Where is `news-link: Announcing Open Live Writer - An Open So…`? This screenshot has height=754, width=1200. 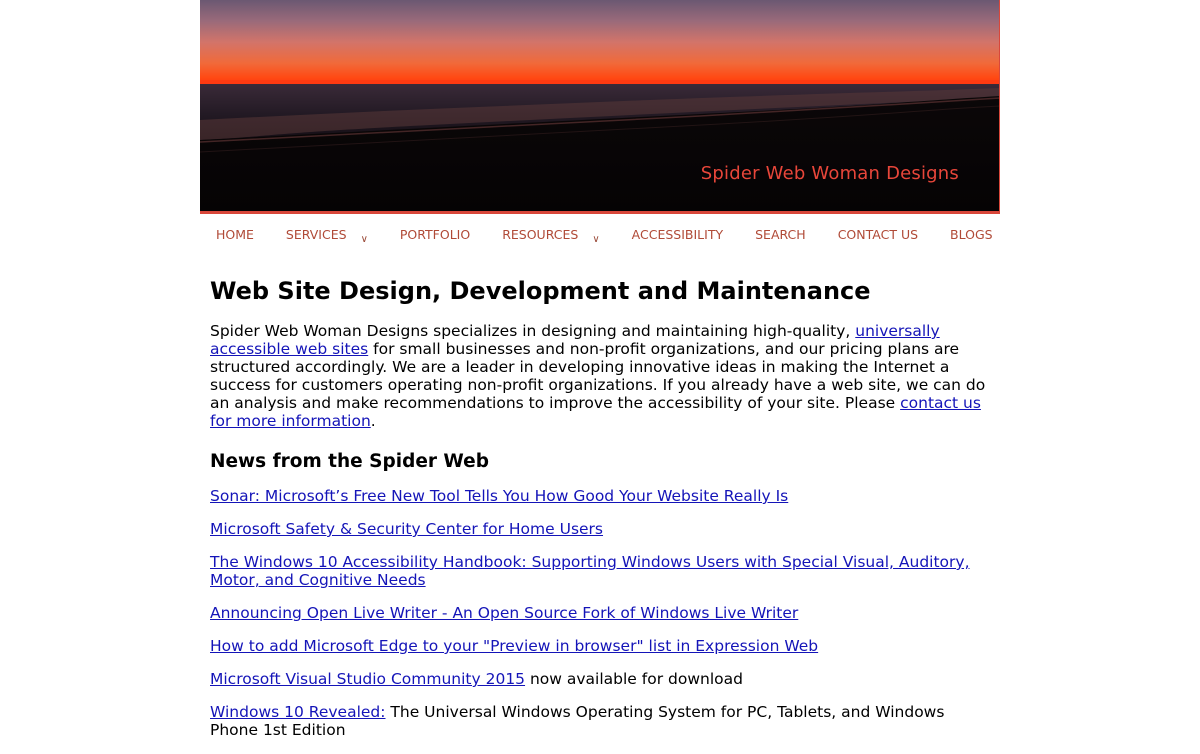 news-link: Announcing Open Live Writer - An Open So… is located at coordinates (504, 613).